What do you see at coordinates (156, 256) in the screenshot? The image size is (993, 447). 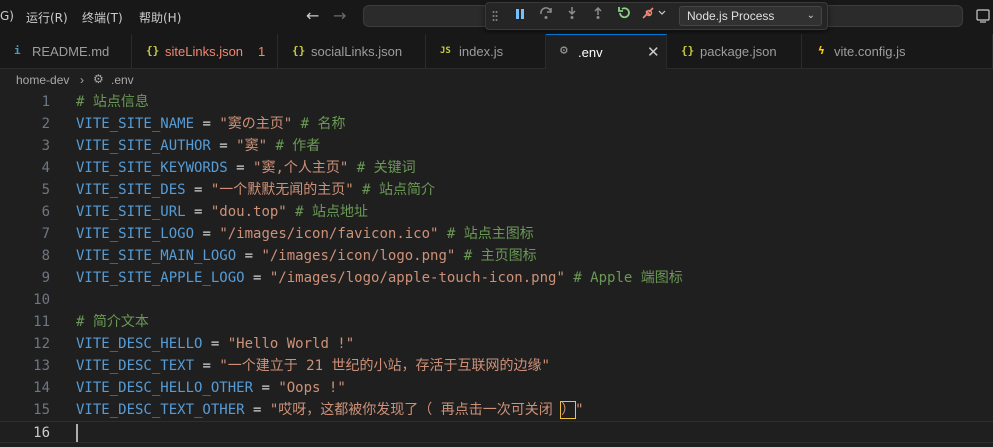 I see `env-key-token: VITE_SITE_MAIN_LOGO` at bounding box center [156, 256].